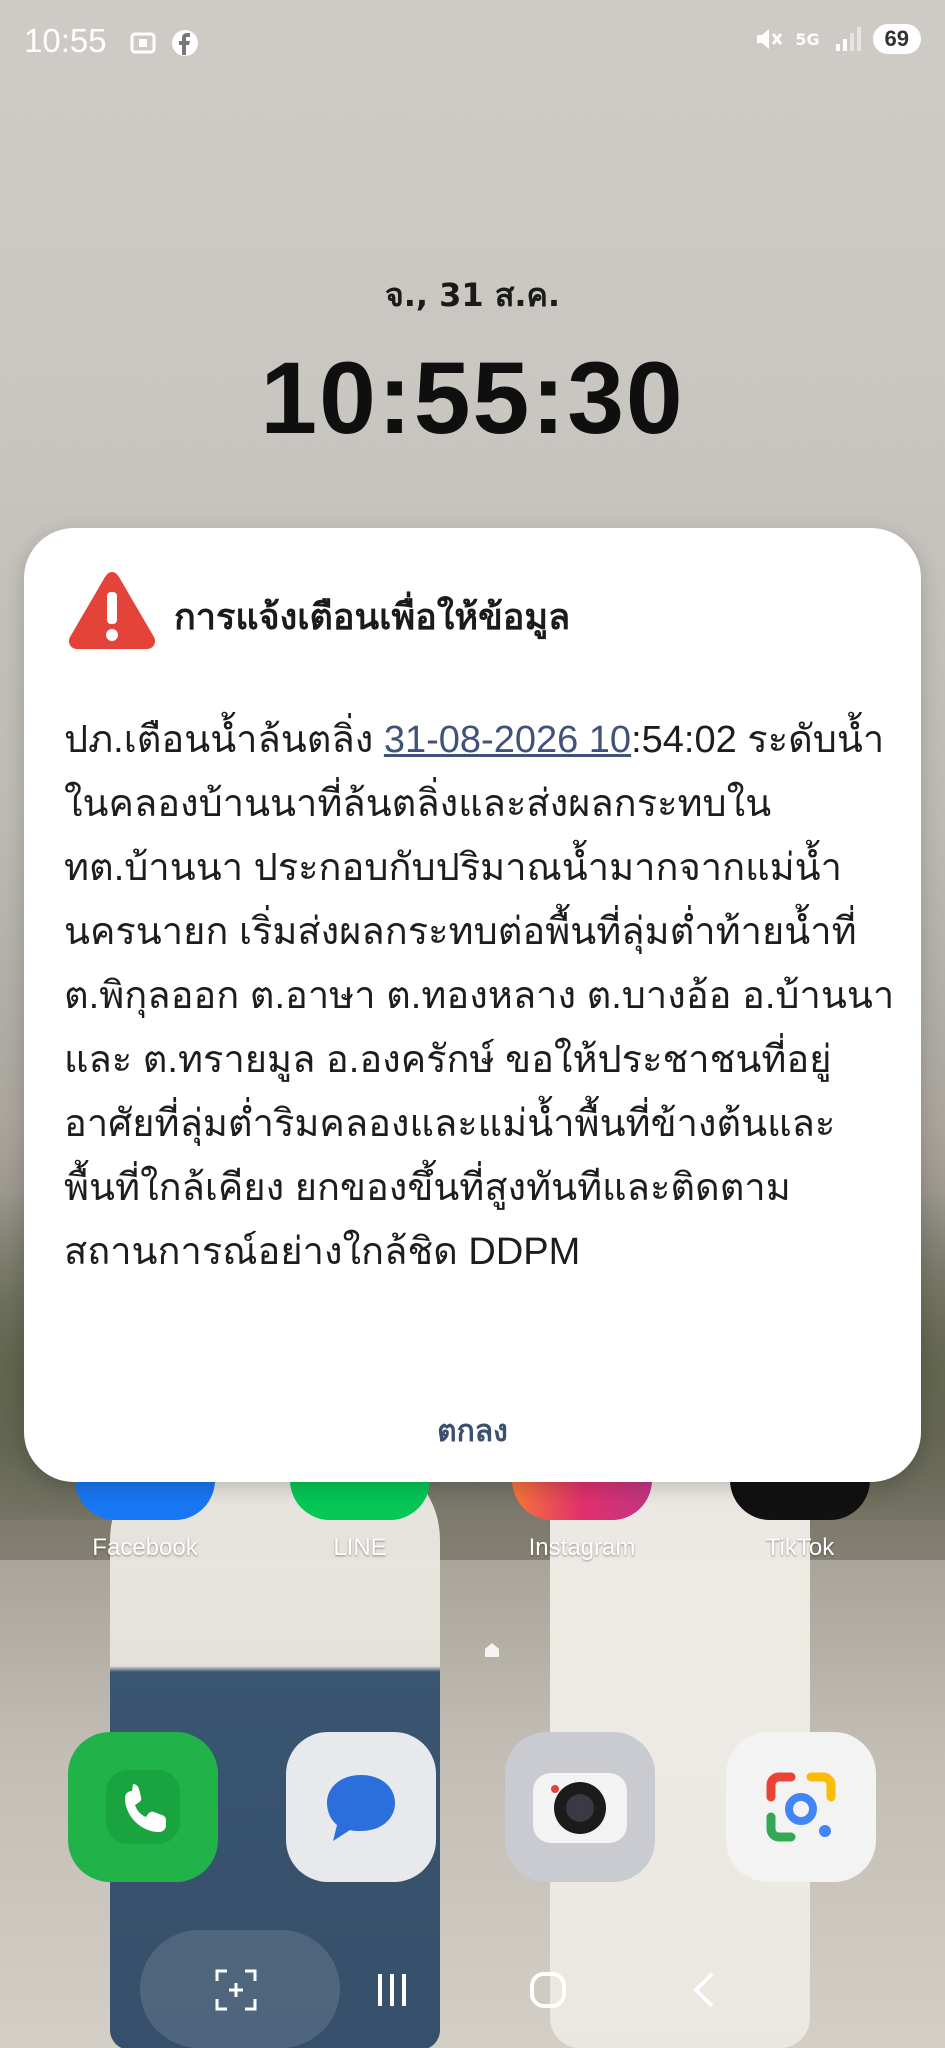 This screenshot has width=945, height=2048. I want to click on back-button, so click(706, 1990).